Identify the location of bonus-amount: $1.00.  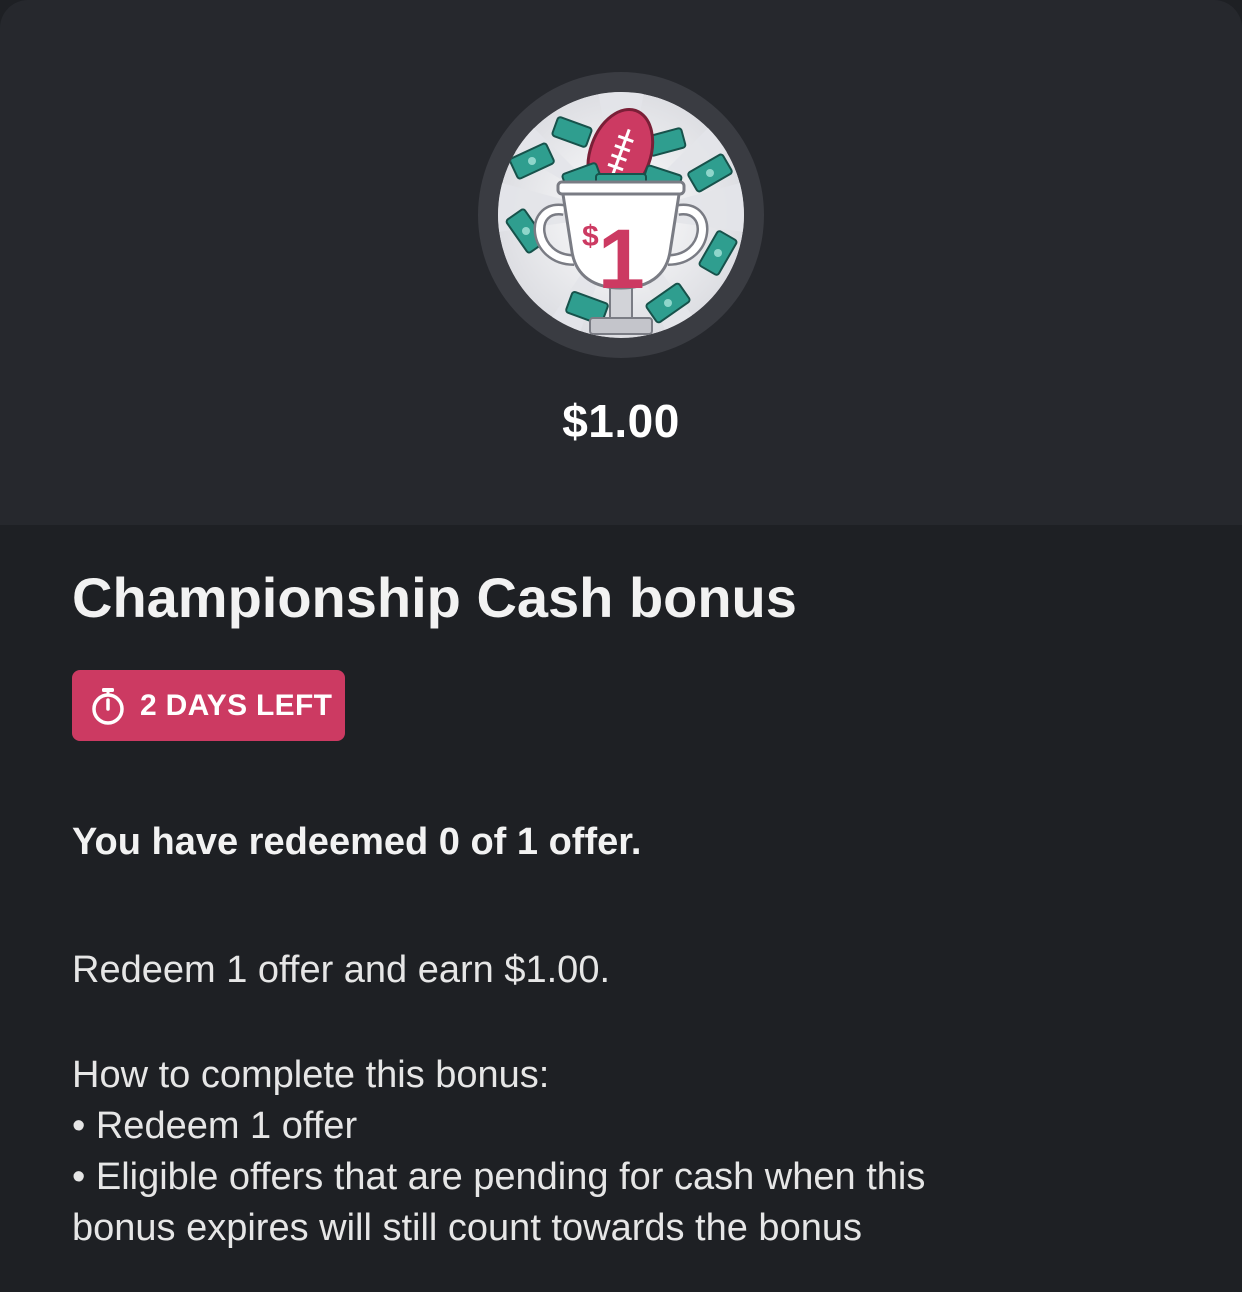
(621, 421).